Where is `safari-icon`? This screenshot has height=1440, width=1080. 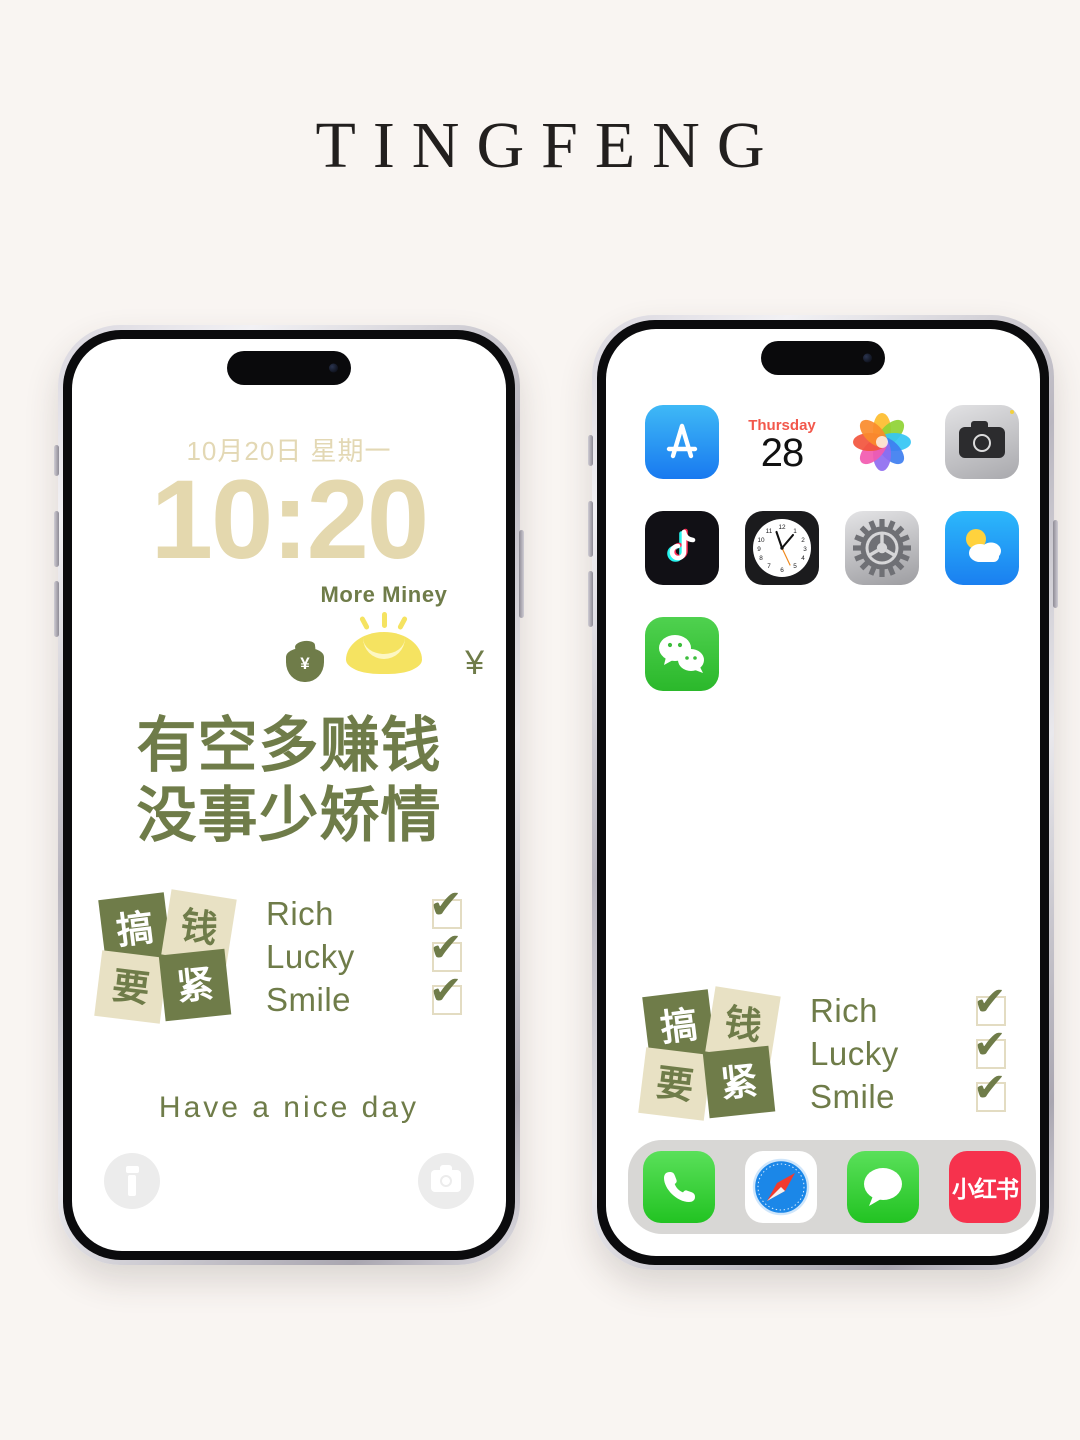 safari-icon is located at coordinates (781, 1187).